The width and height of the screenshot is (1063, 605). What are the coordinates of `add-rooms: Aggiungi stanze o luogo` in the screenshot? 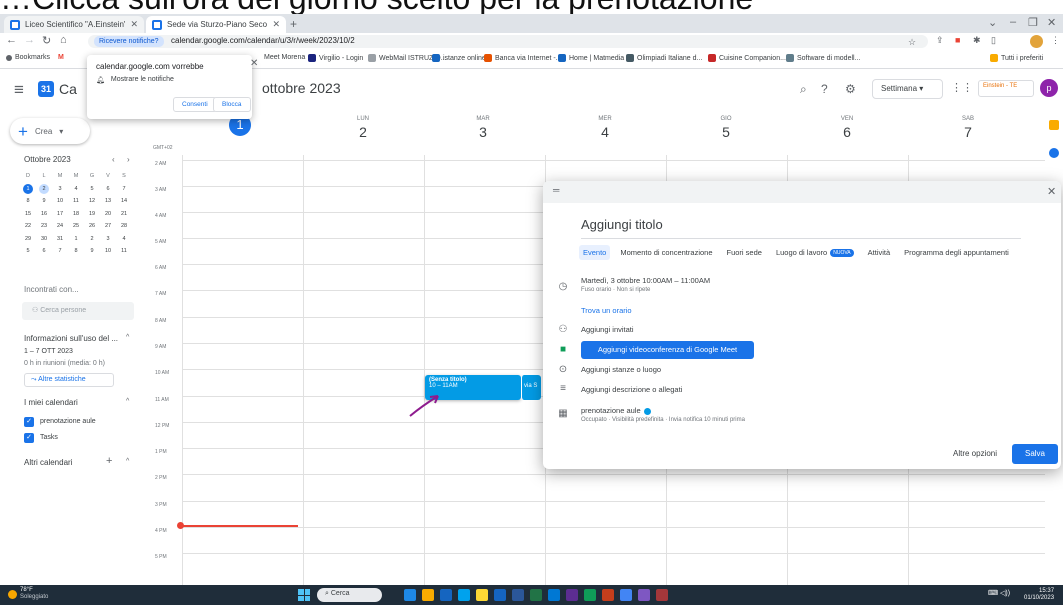 It's located at (621, 369).